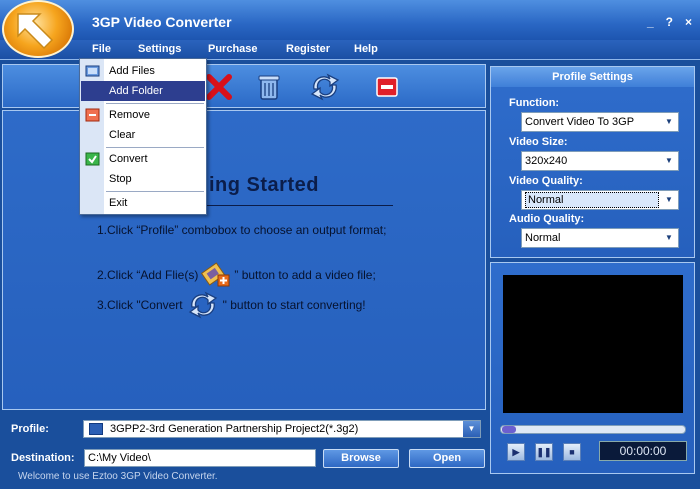 The width and height of the screenshot is (700, 489). I want to click on video-preview-panel: ▶ ❚❚ ■ 00:00:00, so click(592, 368).